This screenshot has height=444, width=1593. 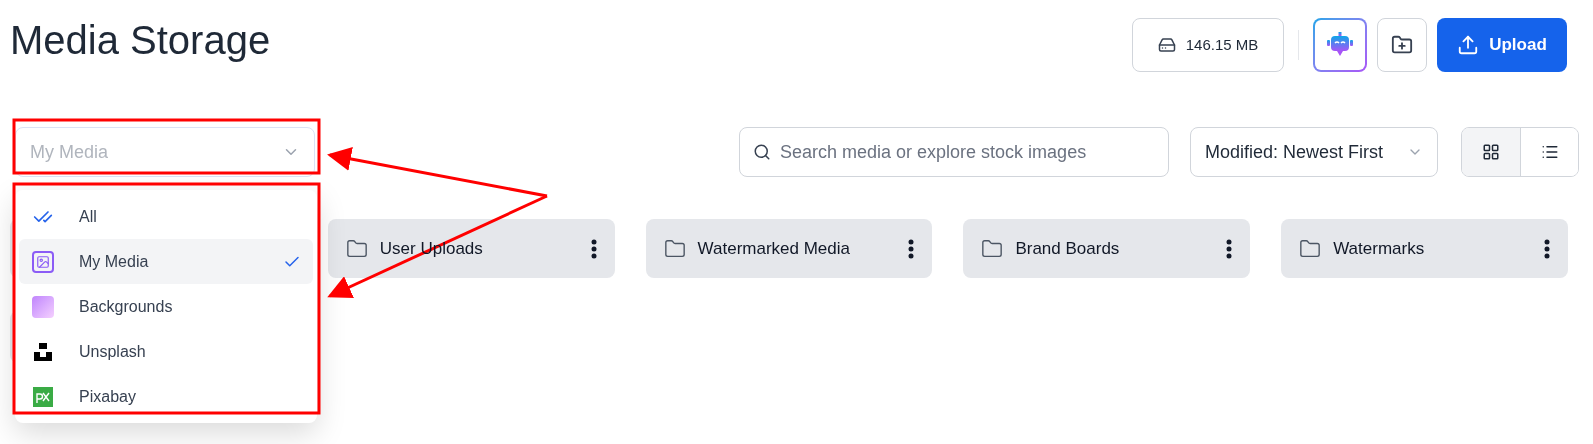 I want to click on grid-view-button, so click(x=1491, y=152).